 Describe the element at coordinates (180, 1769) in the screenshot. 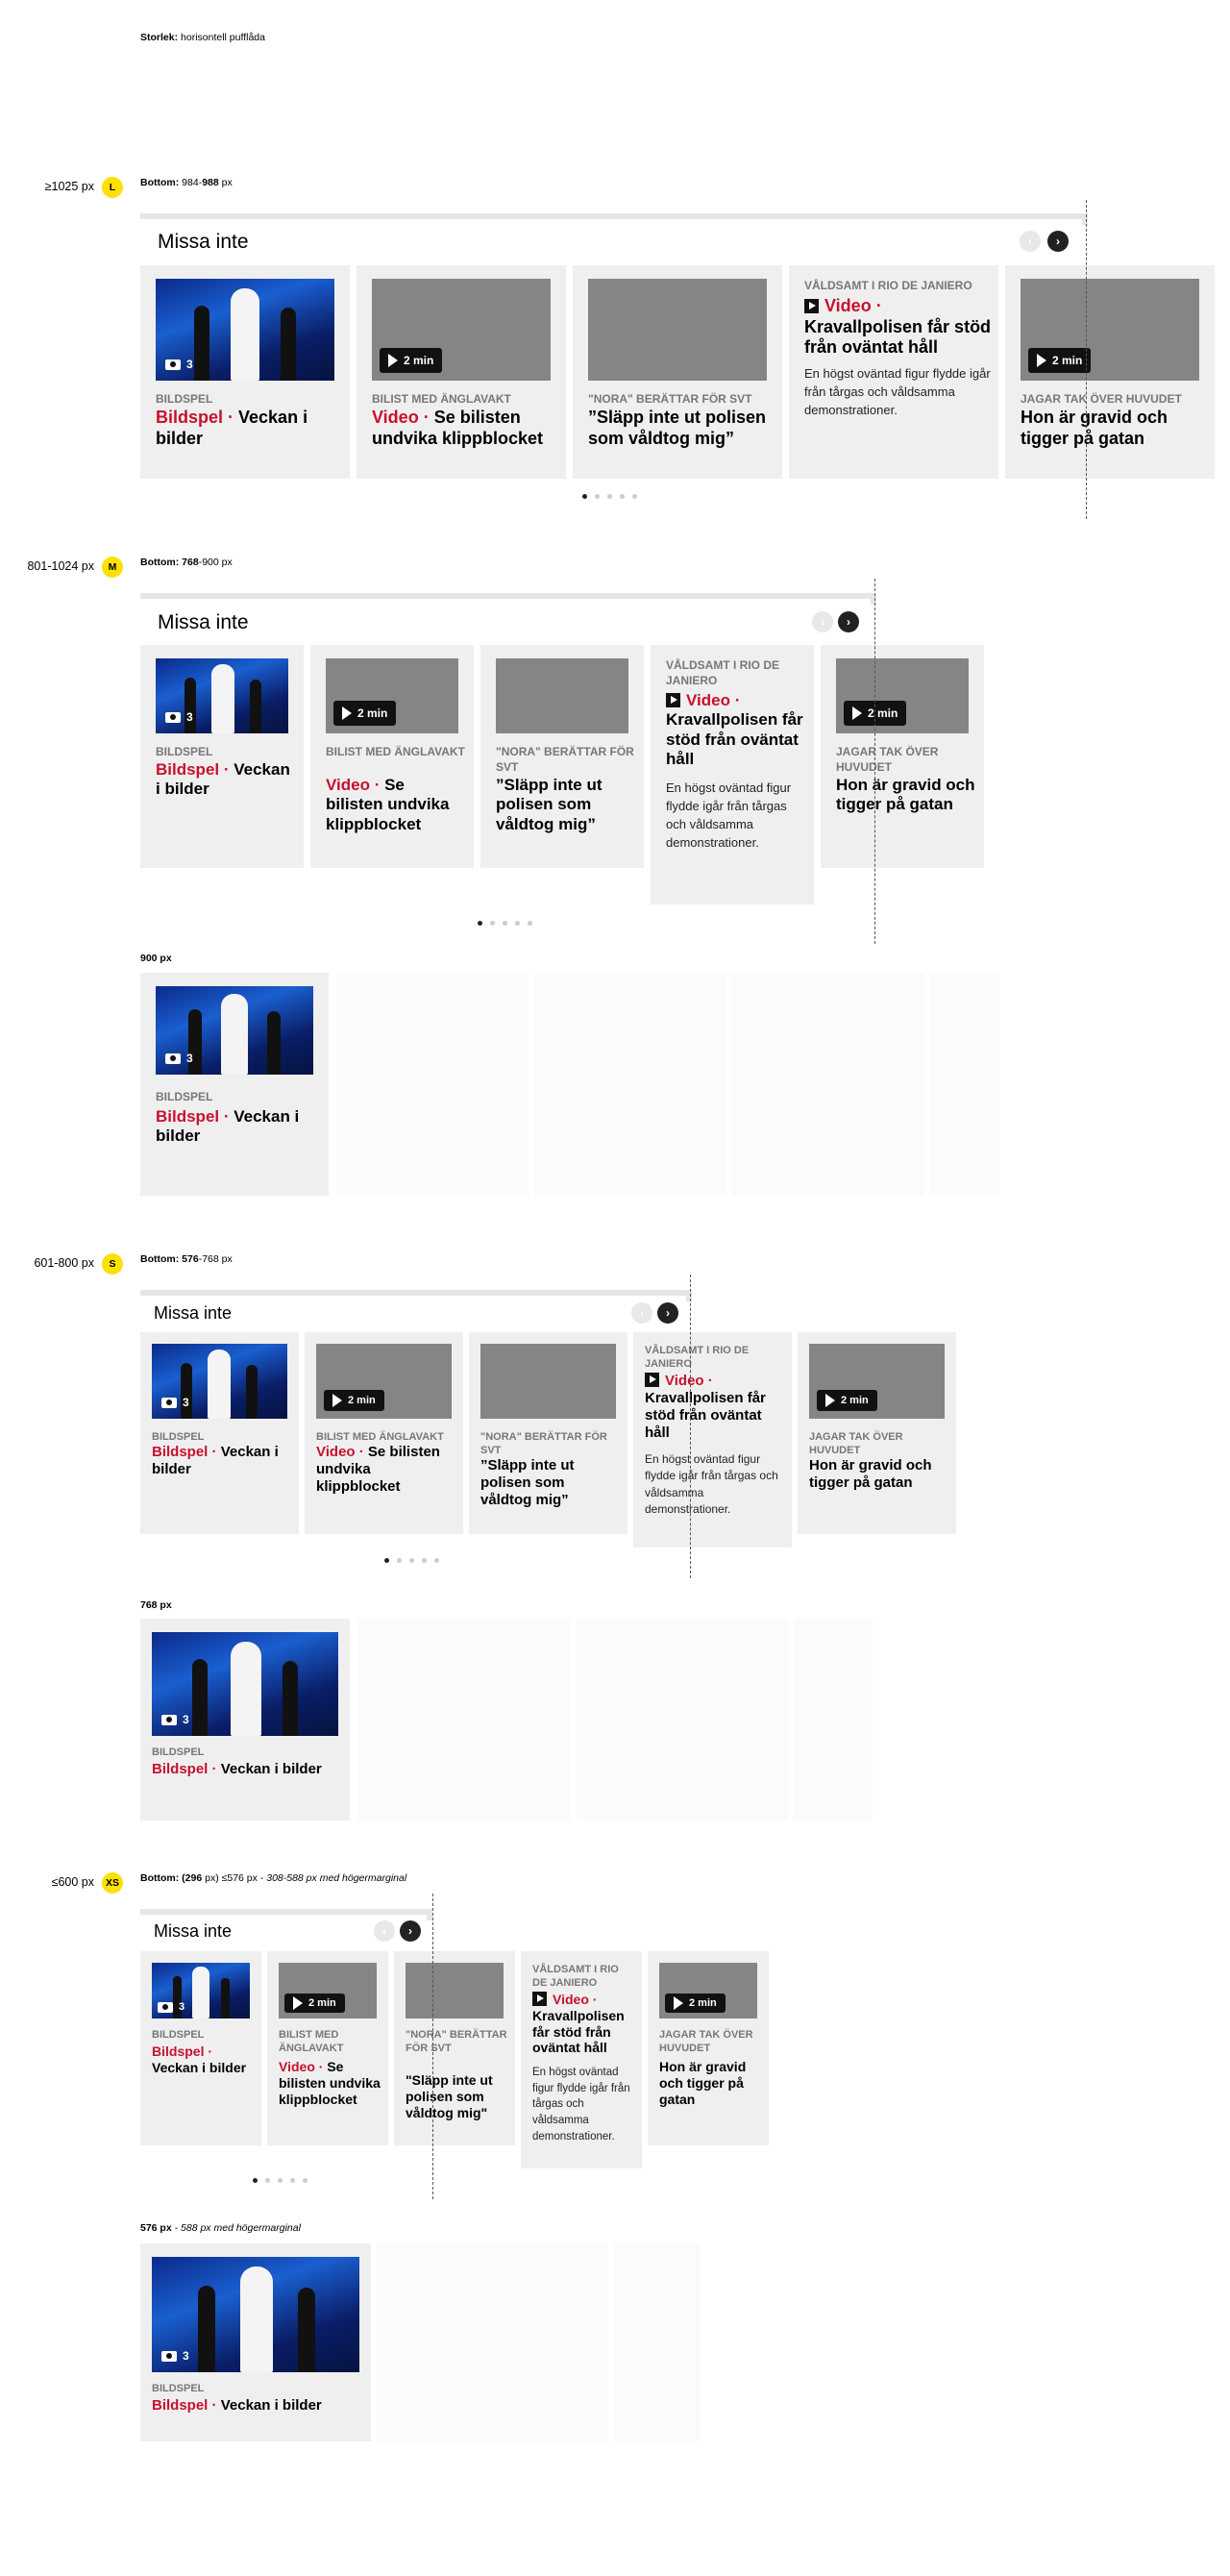

I see `card-label: Bildspel` at that location.